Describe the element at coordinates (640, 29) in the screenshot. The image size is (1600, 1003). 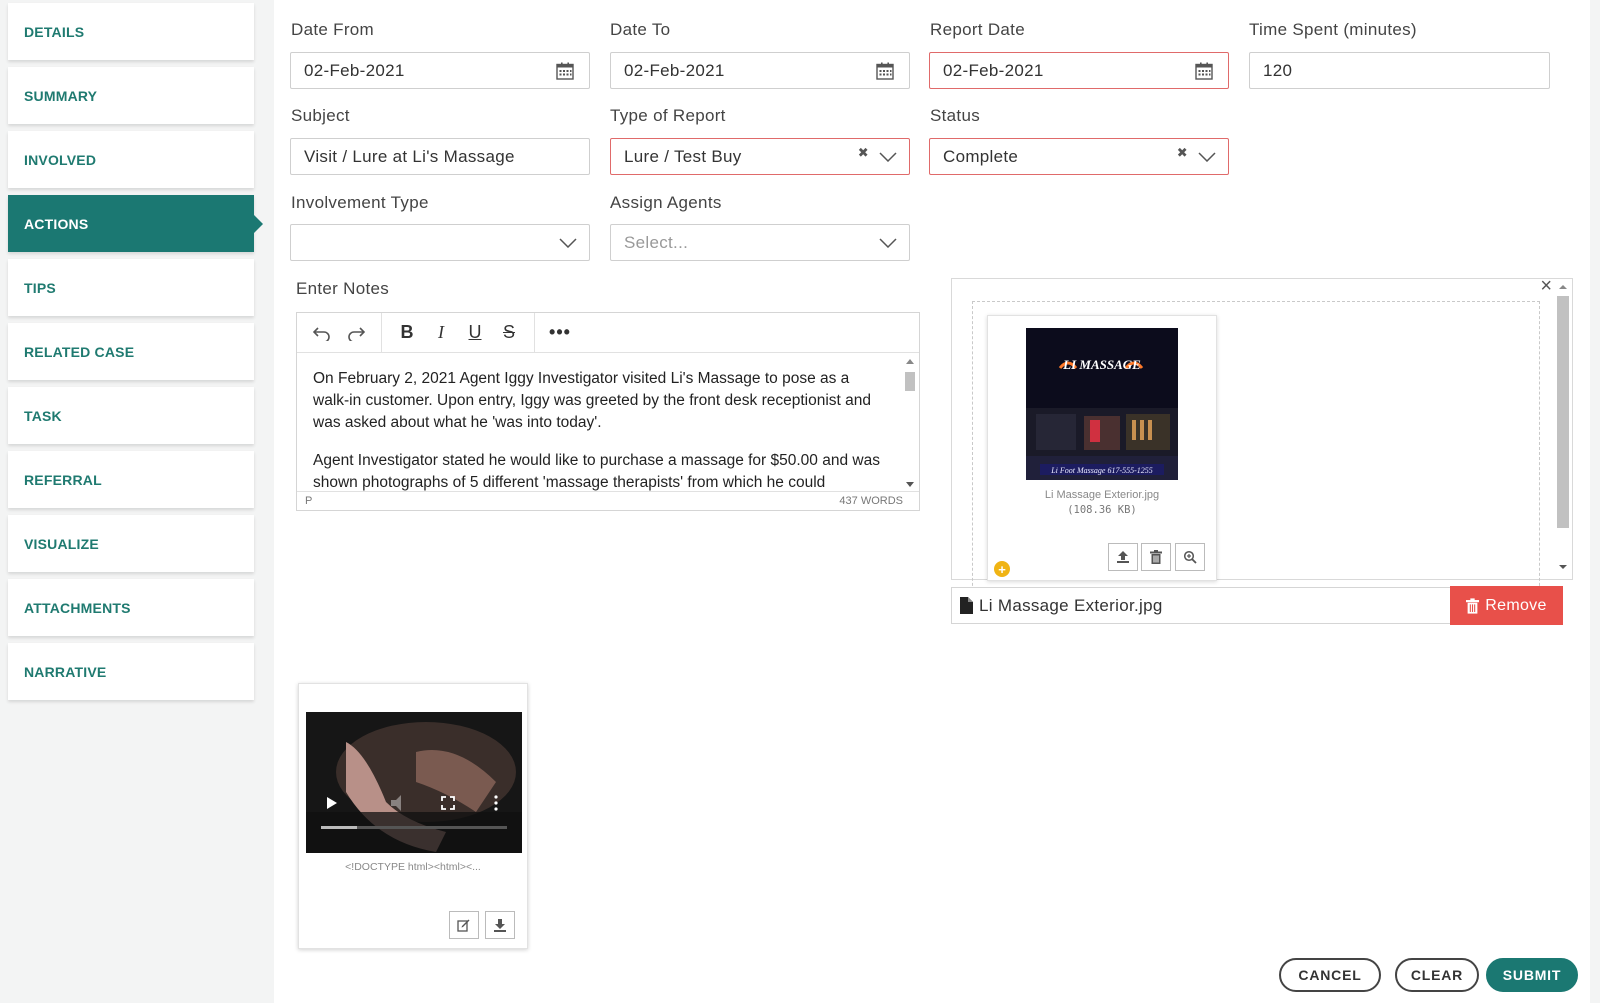
I see `date-to-label: Date To` at that location.